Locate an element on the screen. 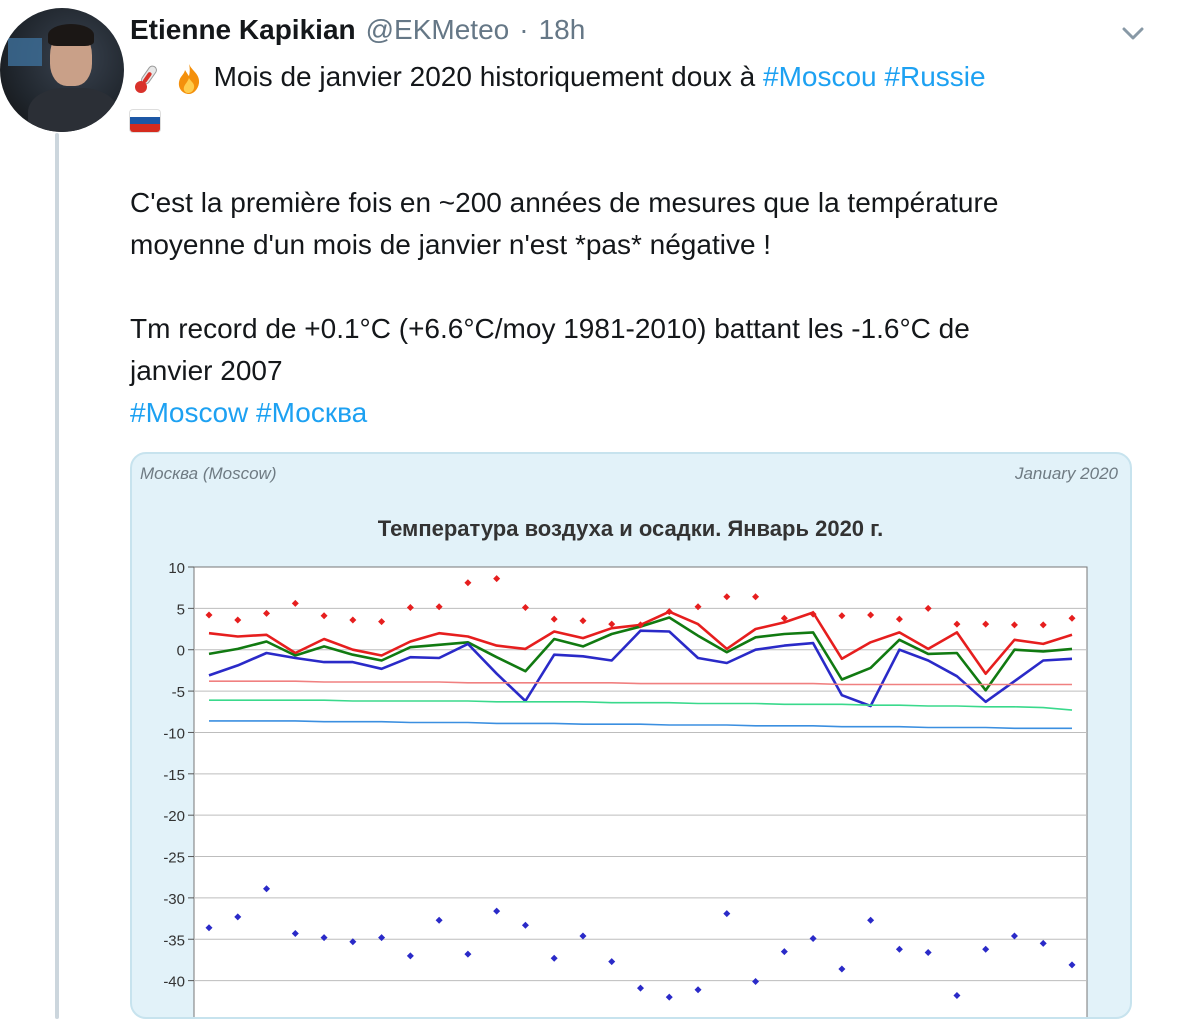 This screenshot has height=1019, width=1200. hashtag-russie: #Russie is located at coordinates (934, 76).